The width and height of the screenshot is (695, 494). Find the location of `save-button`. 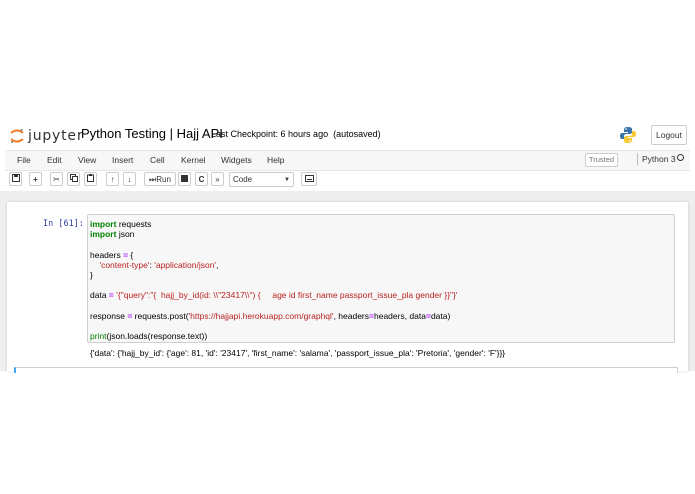

save-button is located at coordinates (15, 179).